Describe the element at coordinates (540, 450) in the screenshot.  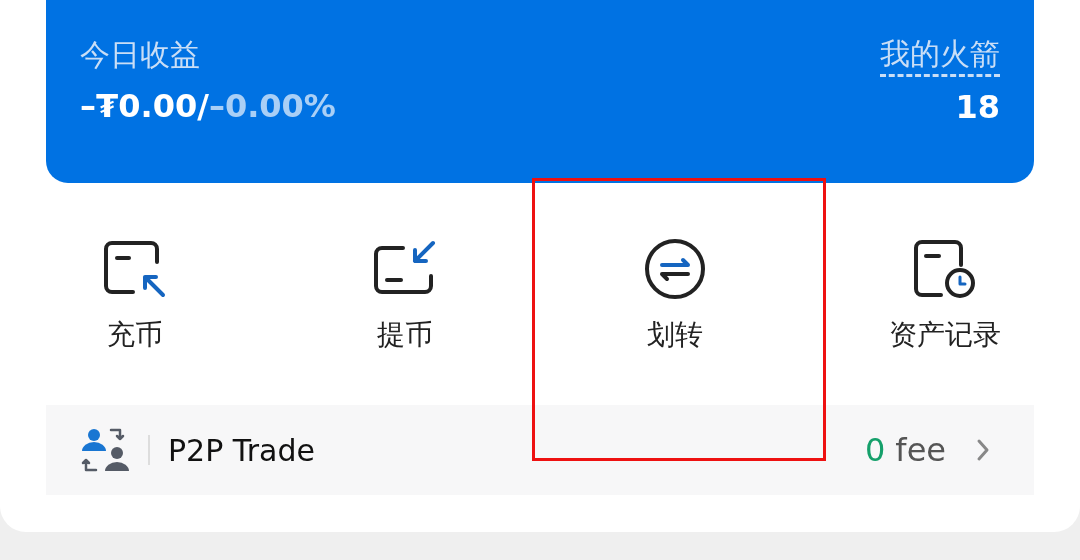
I see `p2p-trade-row: P2P Trade 0 fee` at that location.